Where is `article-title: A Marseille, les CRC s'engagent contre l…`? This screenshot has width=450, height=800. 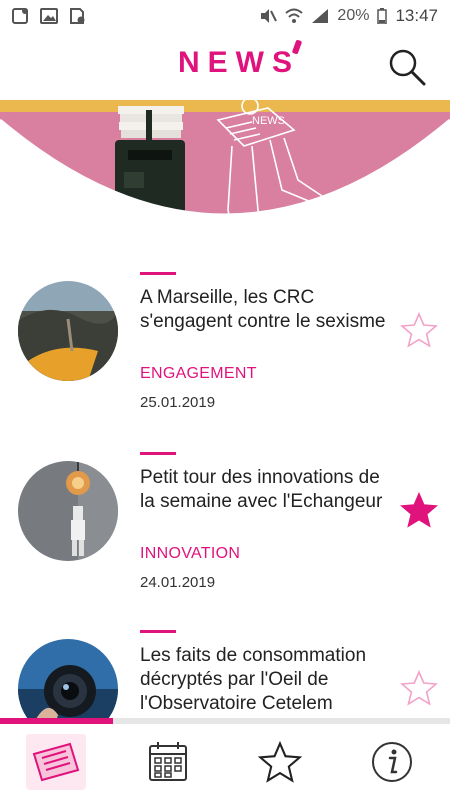 article-title: A Marseille, les CRC s'engagent contre l… is located at coordinates (263, 309).